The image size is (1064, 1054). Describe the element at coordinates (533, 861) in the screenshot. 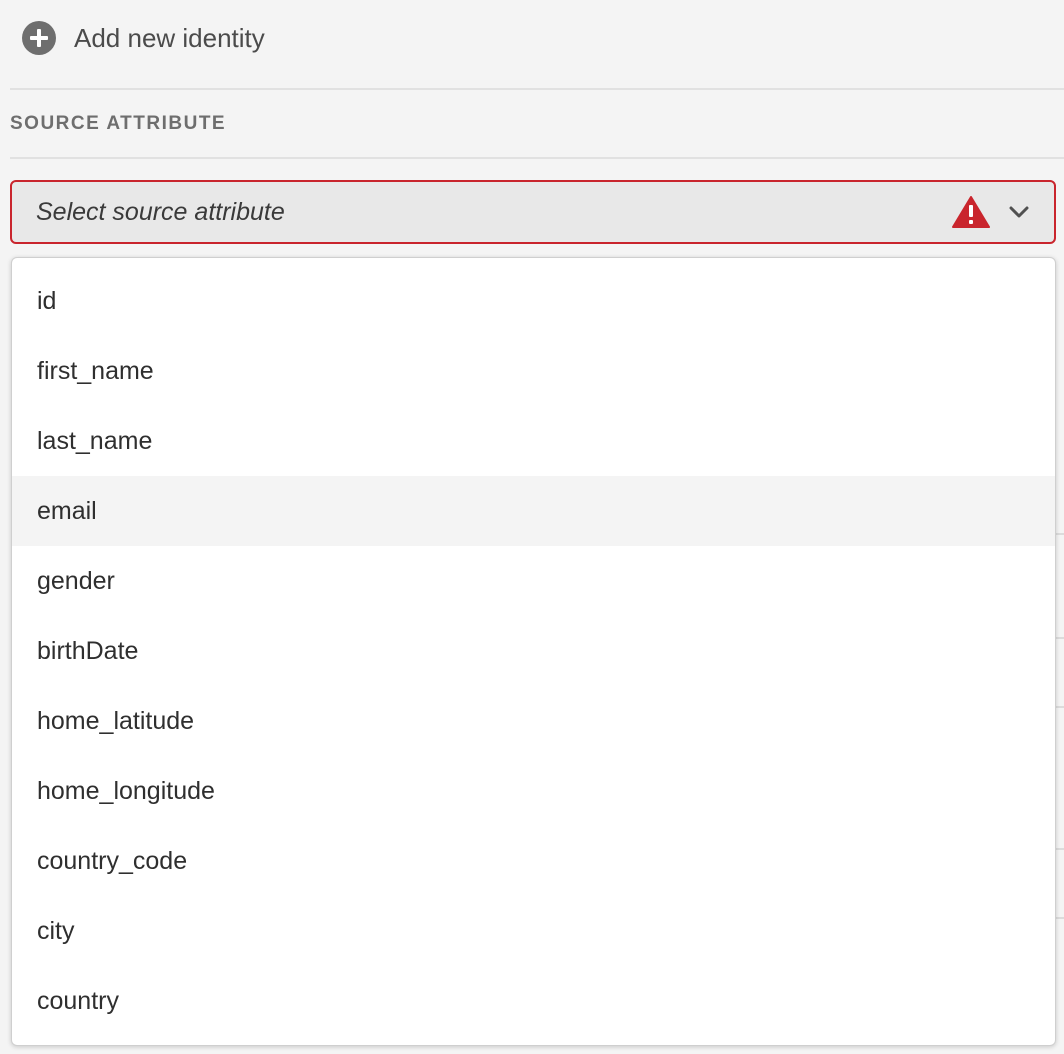

I see `menu-item-country-code: country_code` at that location.